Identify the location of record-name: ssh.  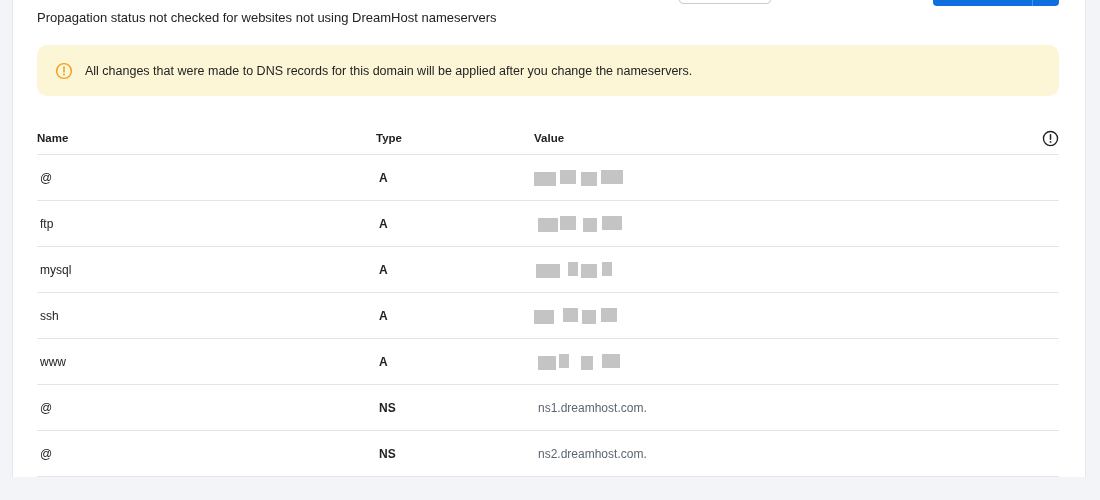
(49, 315).